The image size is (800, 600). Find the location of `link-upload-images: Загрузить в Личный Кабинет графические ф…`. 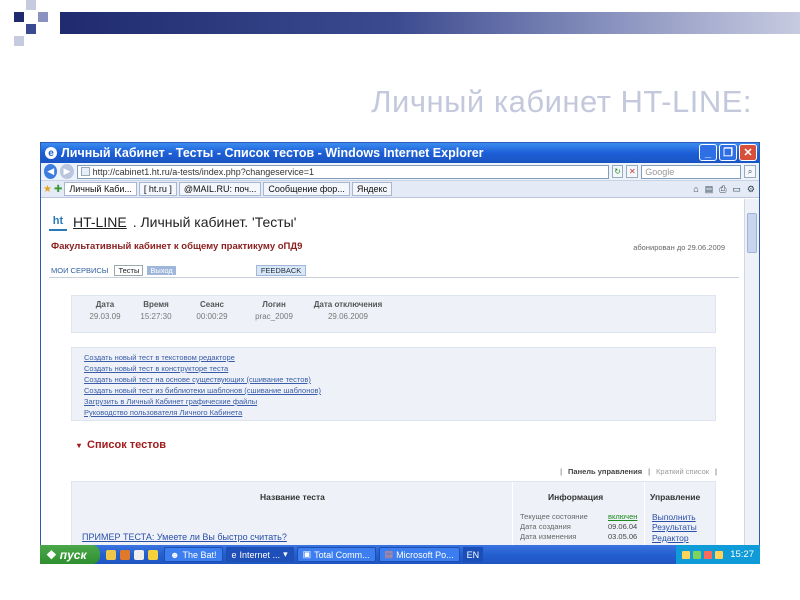

link-upload-images: Загрузить в Личный Кабинет графические ф… is located at coordinates (393, 401).